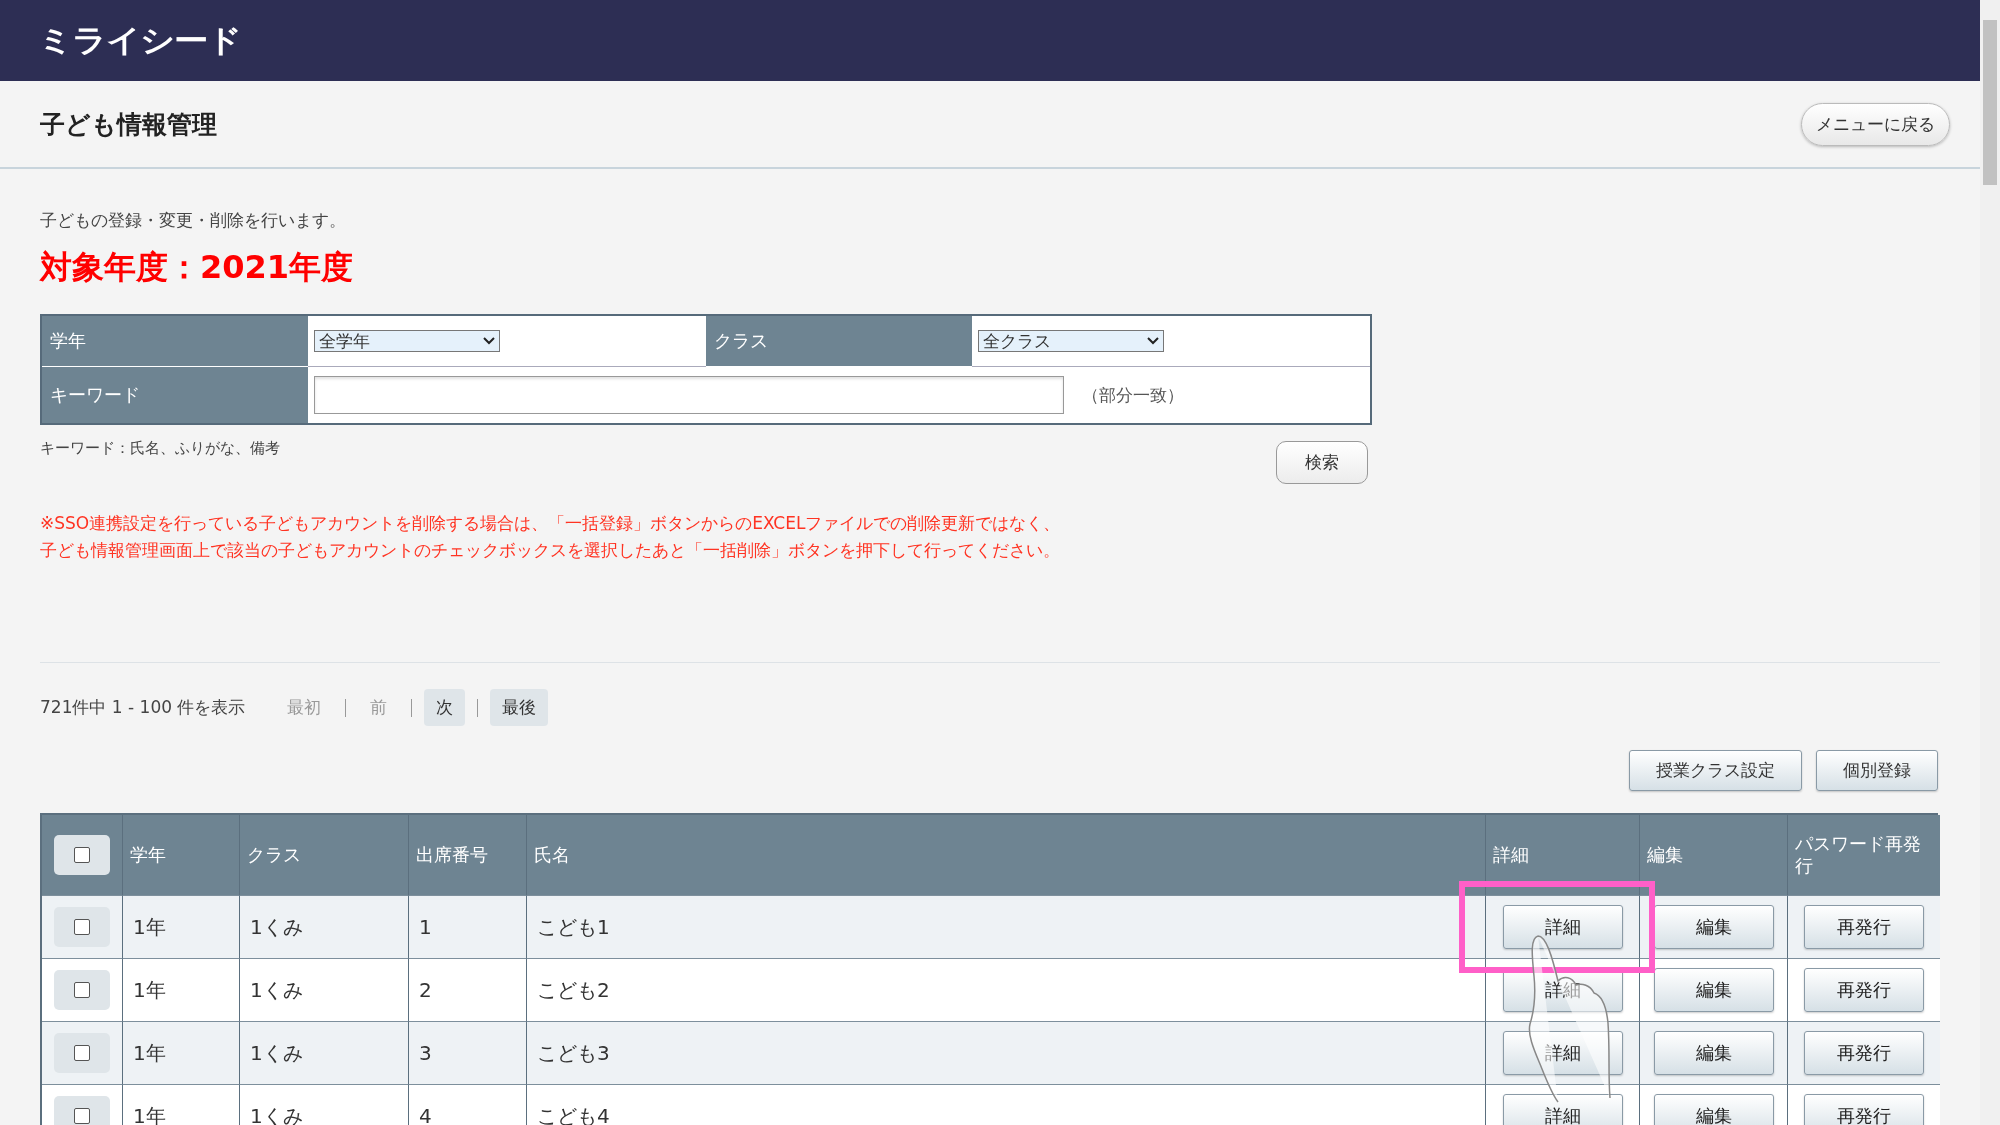 This screenshot has height=1125, width=2000. What do you see at coordinates (139, 40) in the screenshot?
I see `logo: ミライシード` at bounding box center [139, 40].